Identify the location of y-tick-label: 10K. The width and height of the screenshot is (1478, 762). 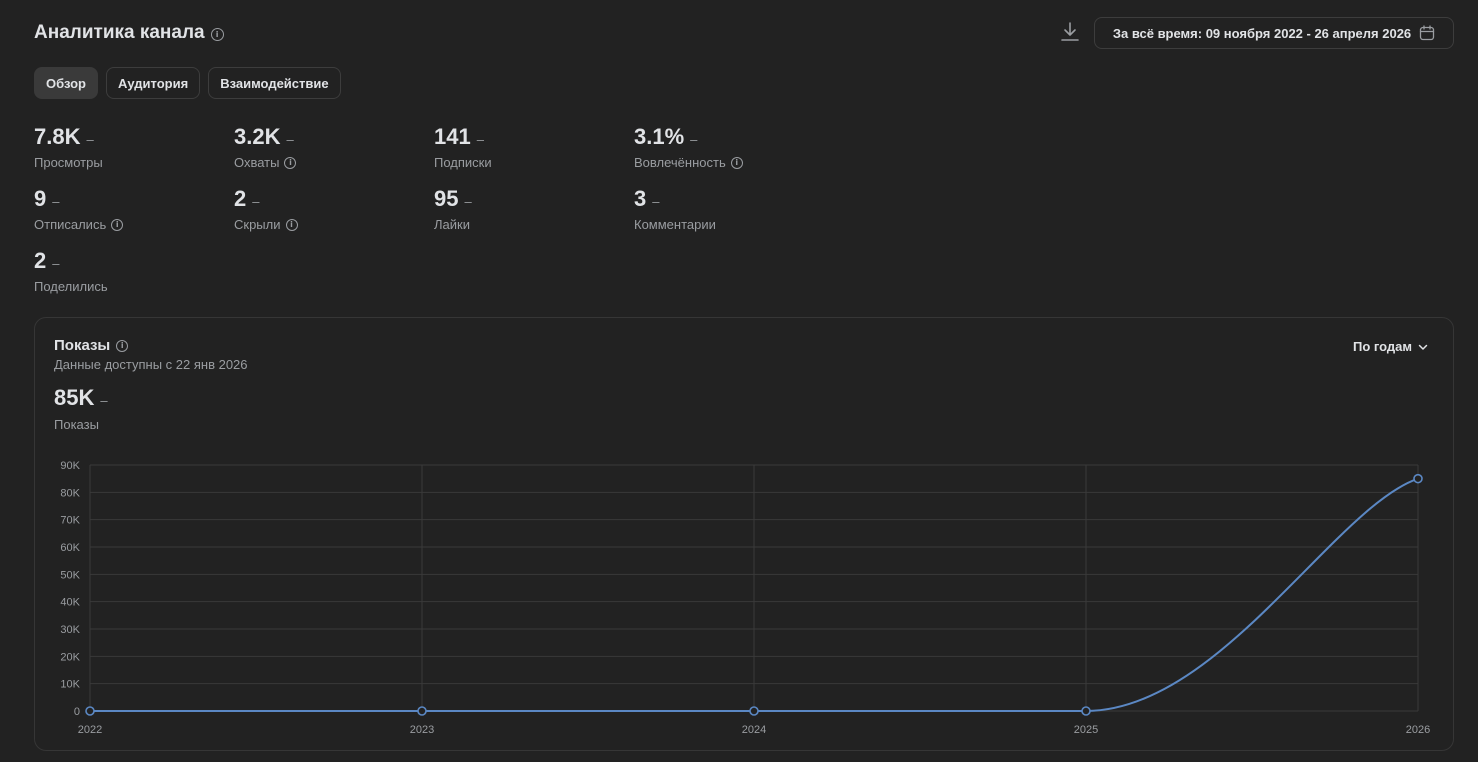
(70, 685).